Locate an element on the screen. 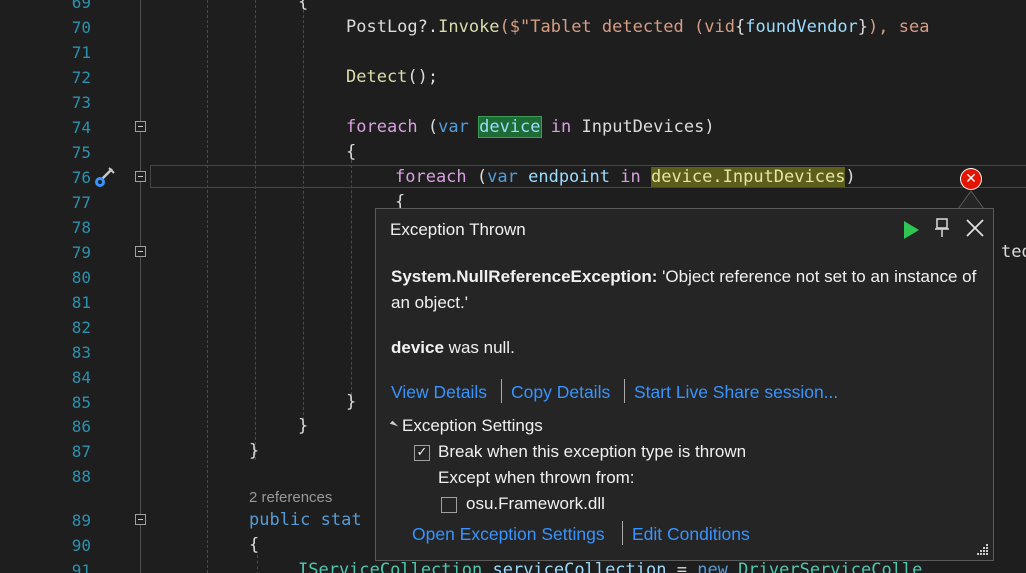 This screenshot has width=1026, height=573. line-number: 91 is located at coordinates (81, 567).